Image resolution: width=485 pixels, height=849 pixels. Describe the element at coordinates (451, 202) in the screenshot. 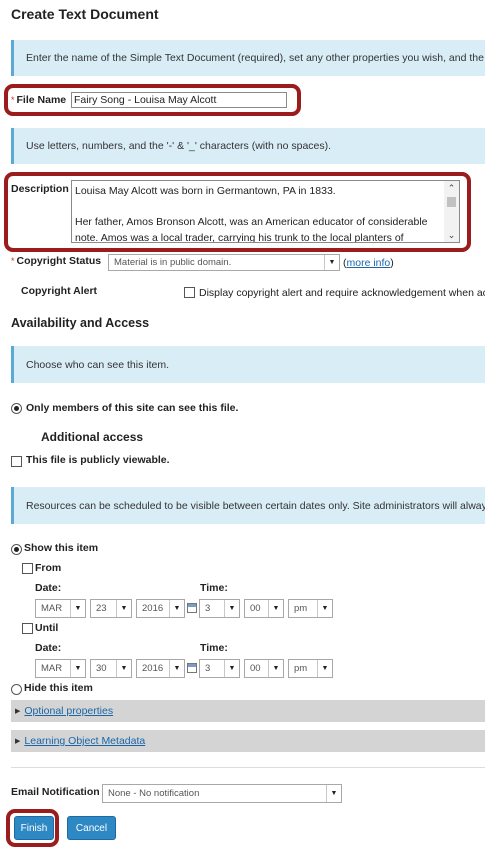

I see `scroll-thumb` at that location.